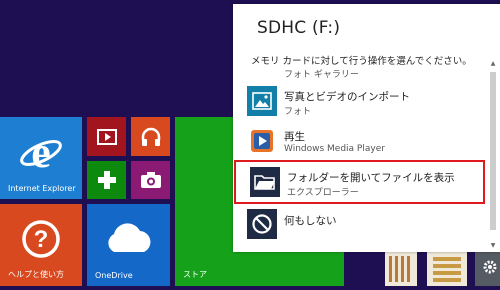  I want to click on option-subtitle: フォト, so click(298, 112).